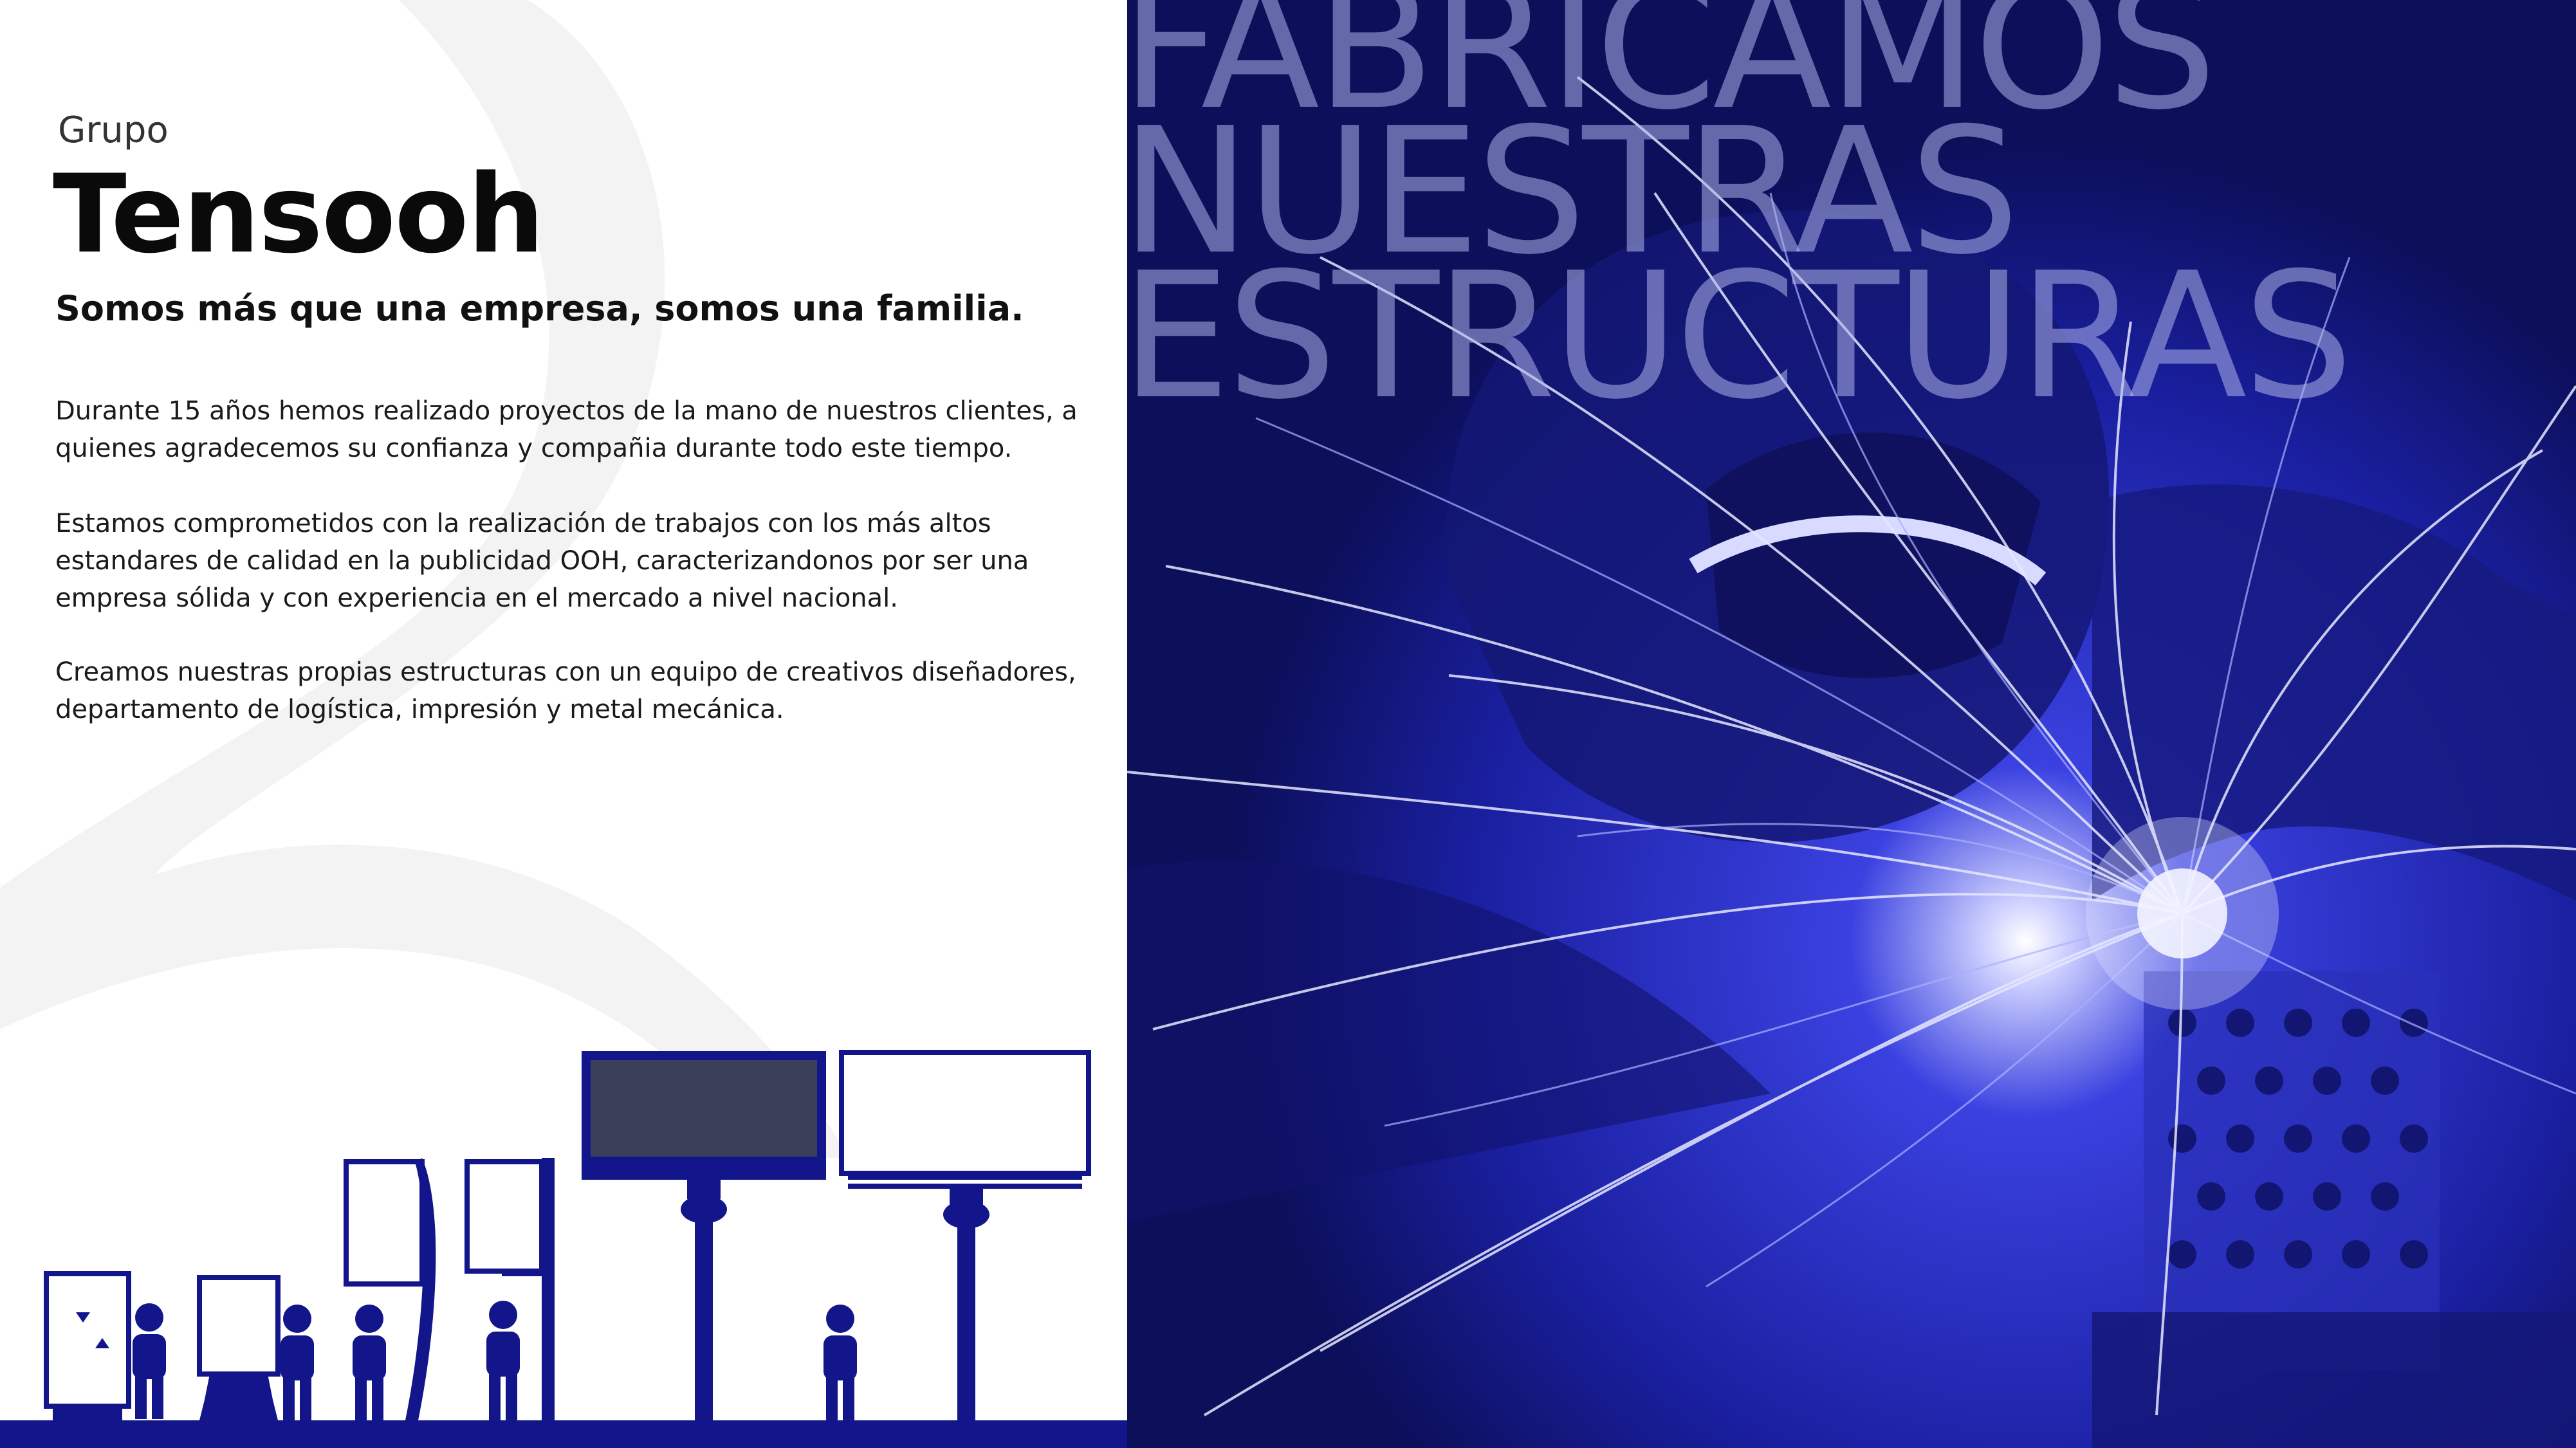 Image resolution: width=2576 pixels, height=1448 pixels. What do you see at coordinates (113, 130) in the screenshot?
I see `brand-prefix: Grupo` at bounding box center [113, 130].